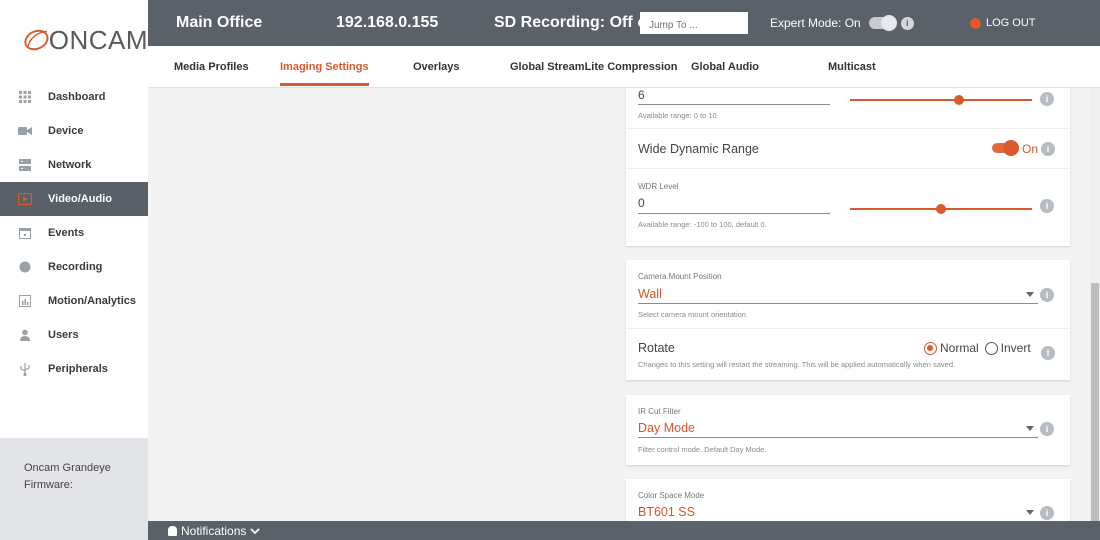 This screenshot has height=540, width=1100. What do you see at coordinates (25, 267) in the screenshot?
I see `record-icon` at bounding box center [25, 267].